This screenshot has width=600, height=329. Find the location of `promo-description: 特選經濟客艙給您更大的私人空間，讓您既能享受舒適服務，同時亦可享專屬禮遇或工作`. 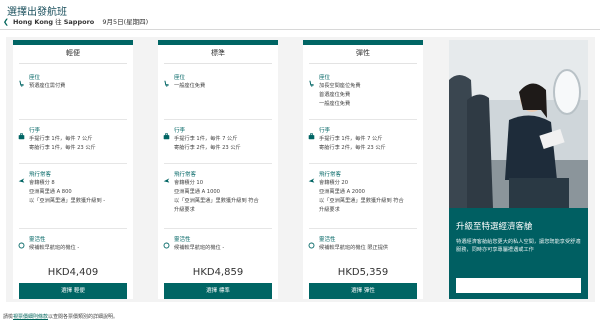

promo-description: 特選經濟客艙給您更大的私人空間，讓您既能享受舒適服務，同時亦可享專屬禮遇或工作 is located at coordinates (518, 246).